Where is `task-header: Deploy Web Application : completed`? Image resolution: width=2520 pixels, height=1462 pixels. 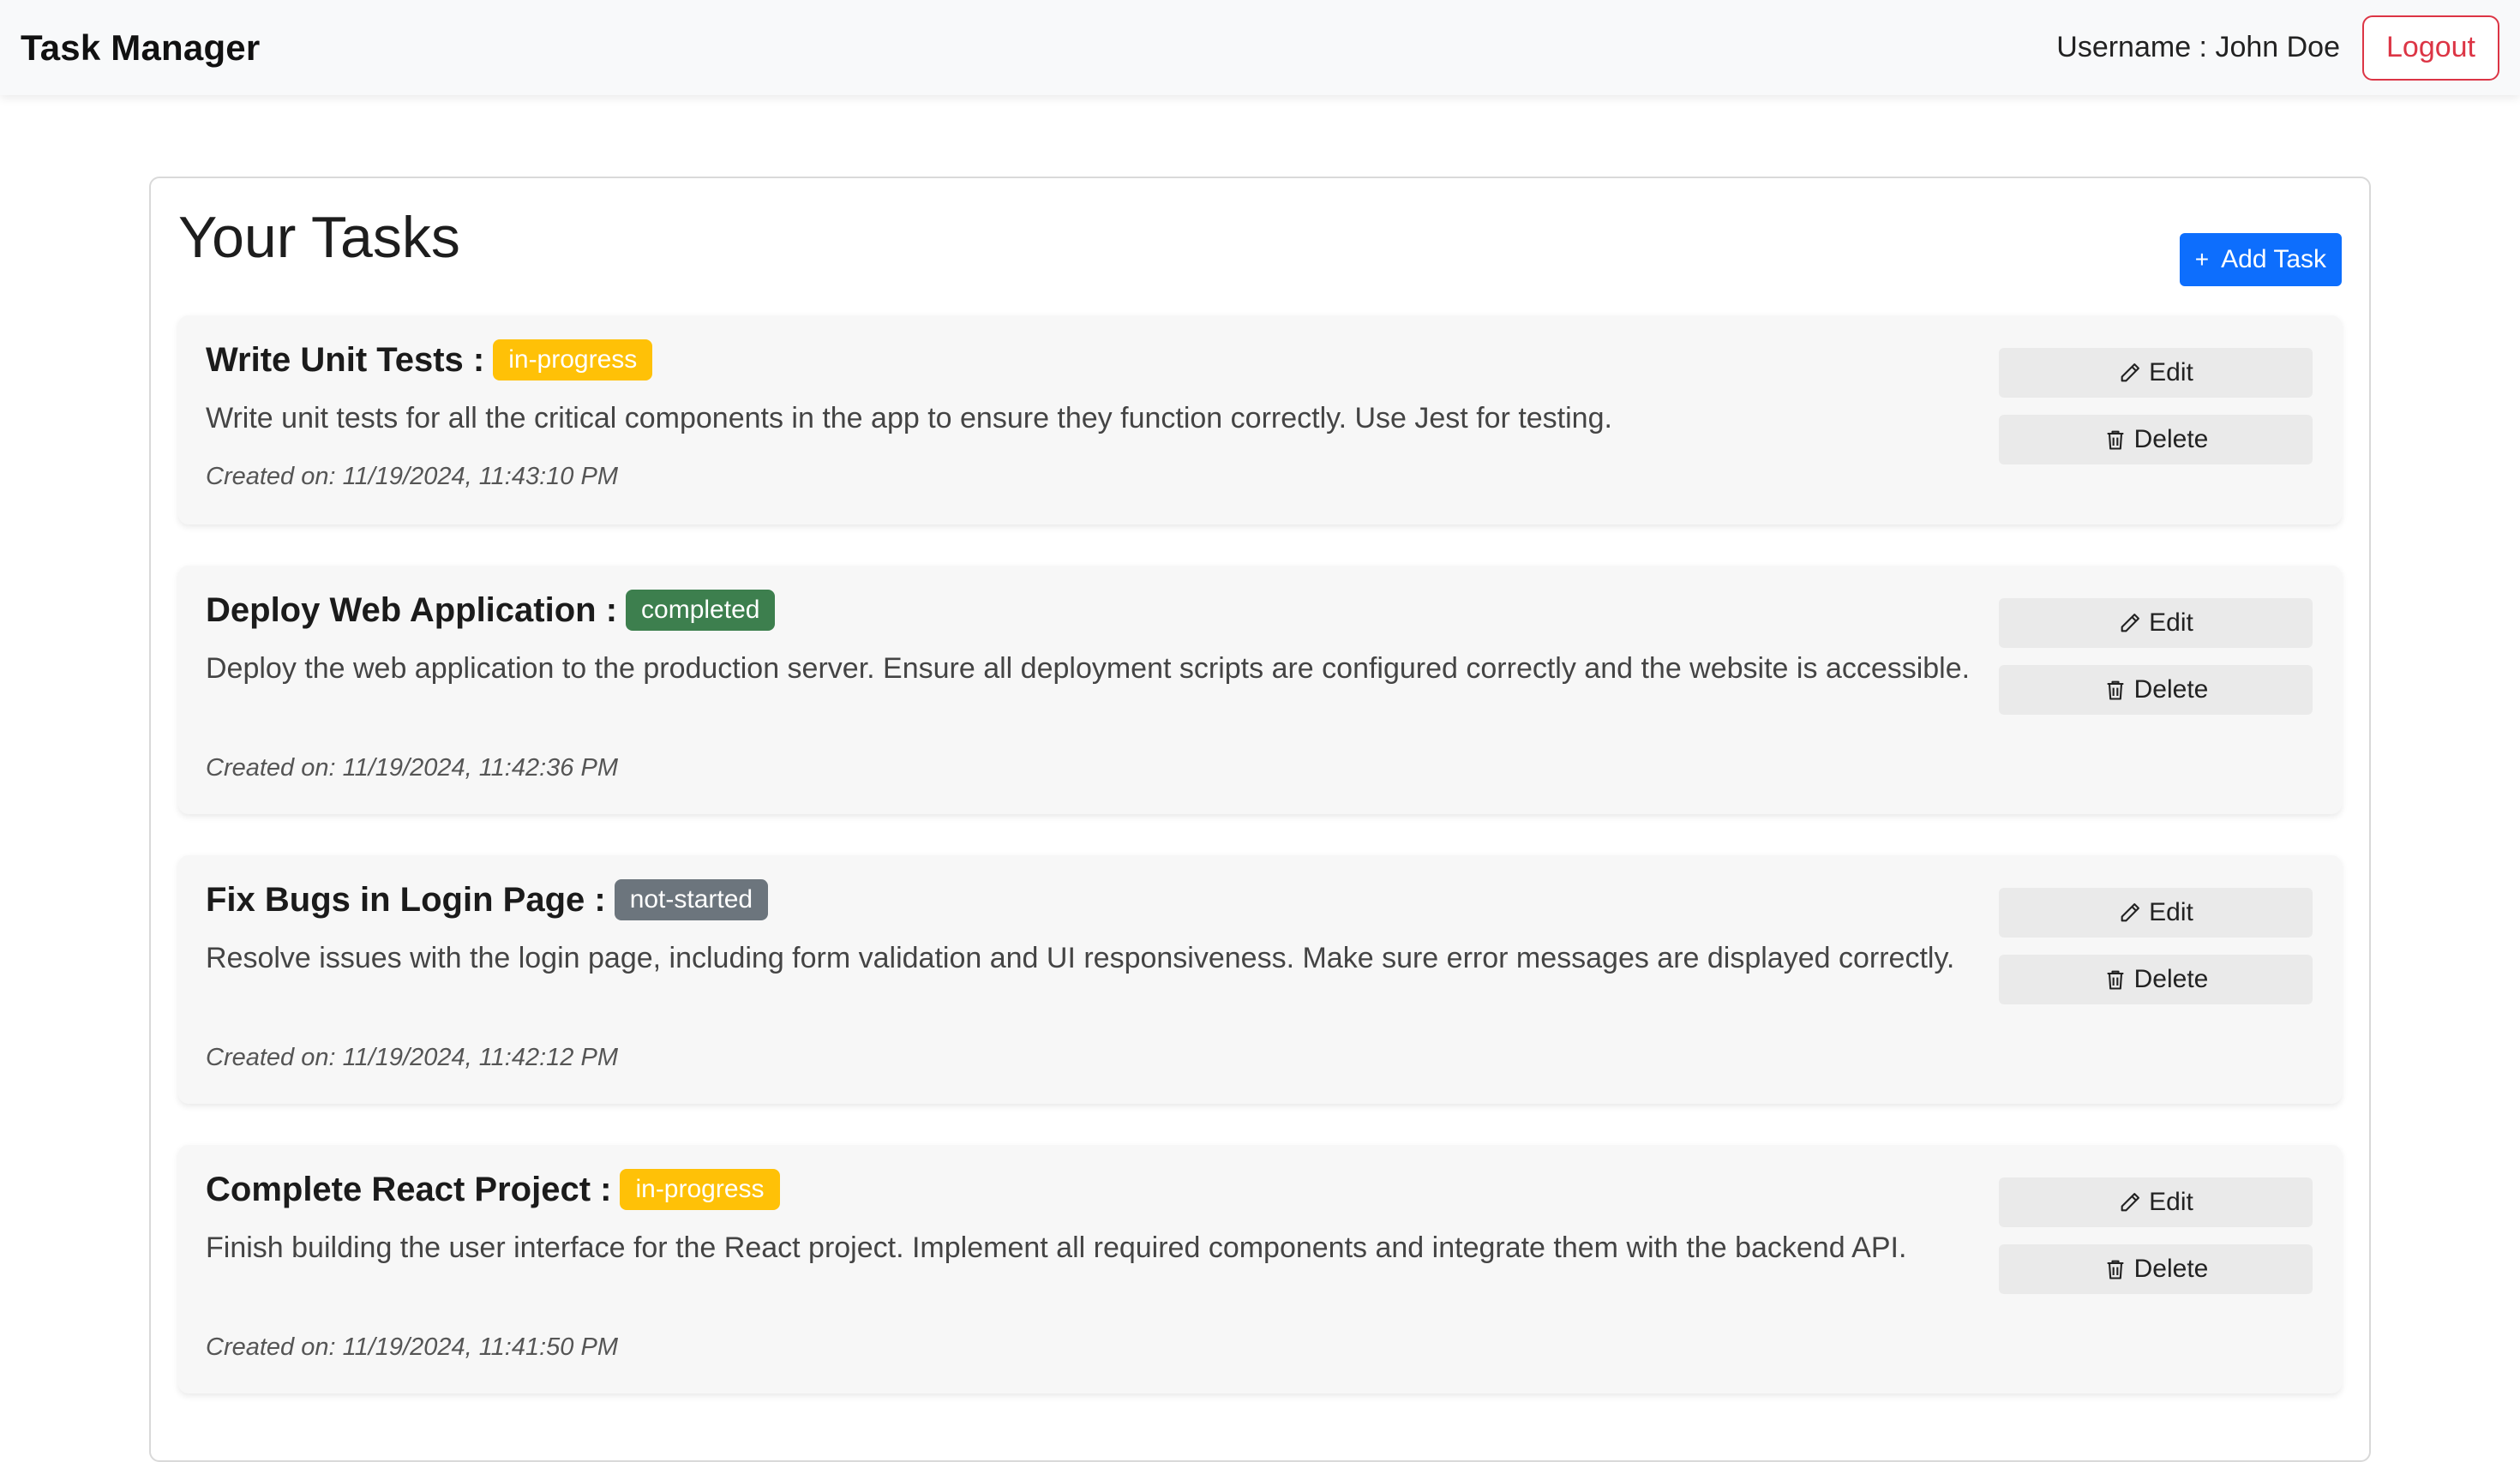 task-header: Deploy Web Application : completed is located at coordinates (491, 610).